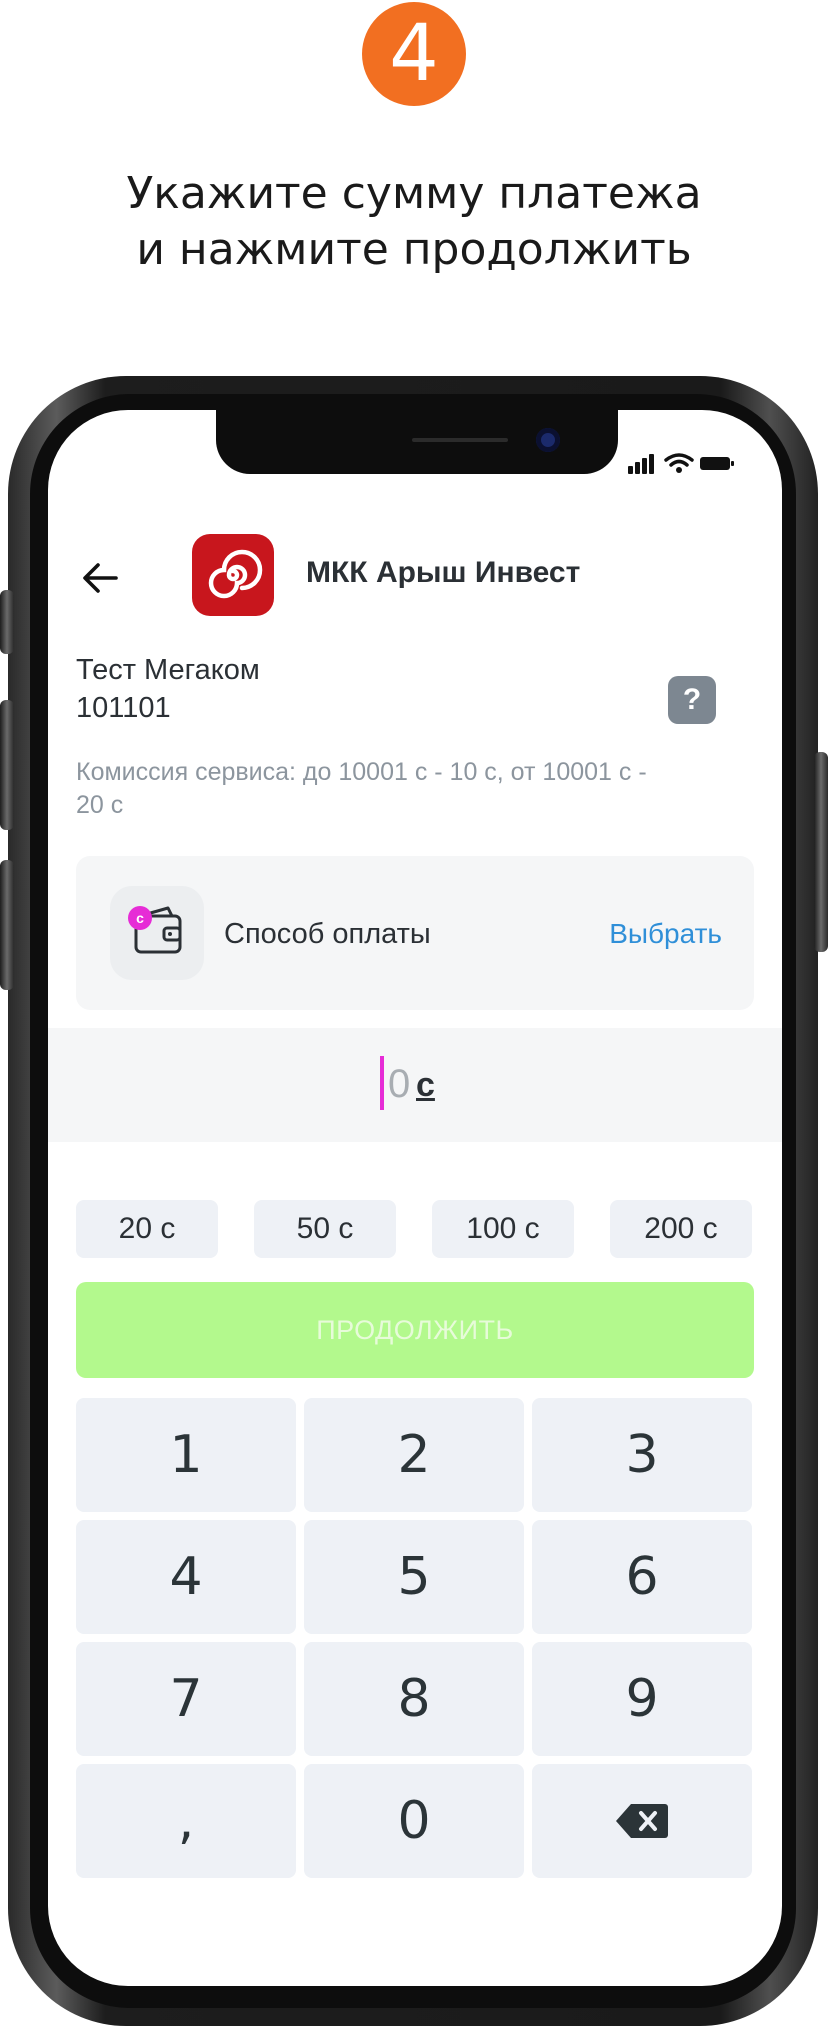 This screenshot has height=2026, width=828. Describe the element at coordinates (425, 1085) in the screenshot. I see `currency-label: с` at that location.